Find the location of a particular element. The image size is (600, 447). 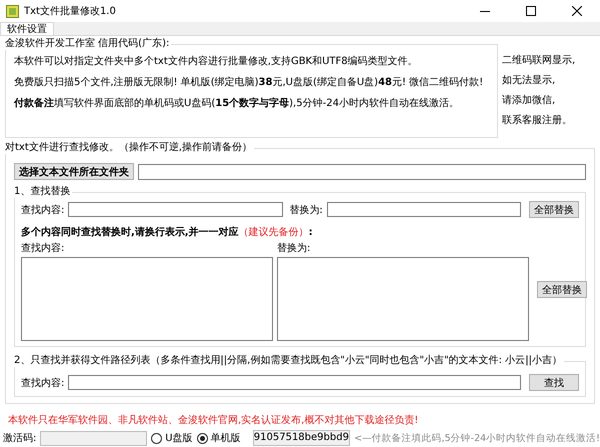

radio-label: 单机版 is located at coordinates (225, 438).